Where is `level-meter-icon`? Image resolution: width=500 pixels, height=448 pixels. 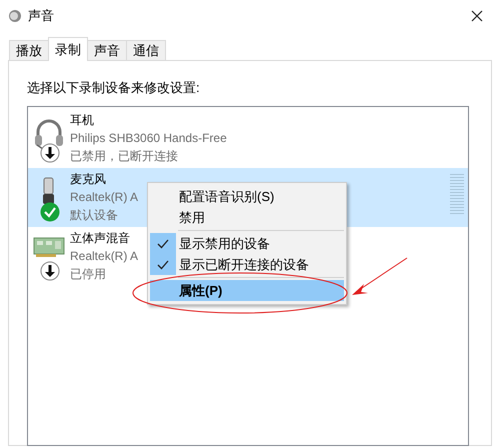
level-meter-icon is located at coordinates (457, 195).